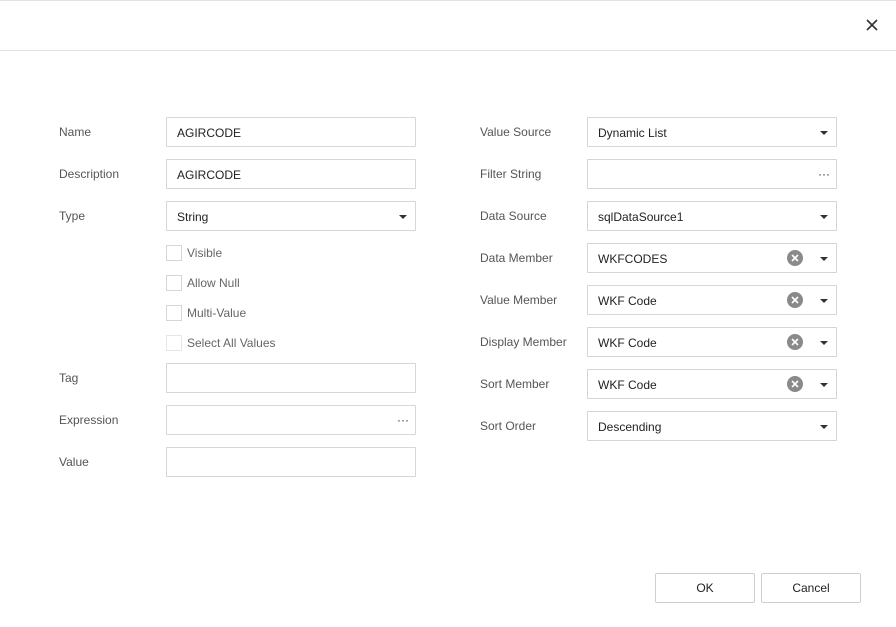 The width and height of the screenshot is (896, 627). What do you see at coordinates (89, 174) in the screenshot?
I see `description-label: Description` at bounding box center [89, 174].